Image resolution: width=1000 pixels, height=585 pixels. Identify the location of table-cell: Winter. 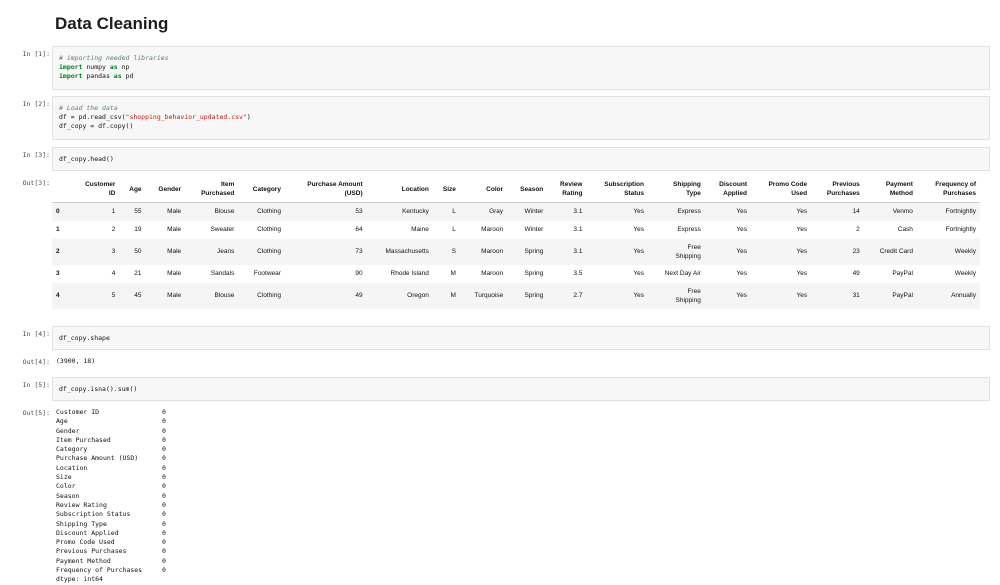
(534, 212).